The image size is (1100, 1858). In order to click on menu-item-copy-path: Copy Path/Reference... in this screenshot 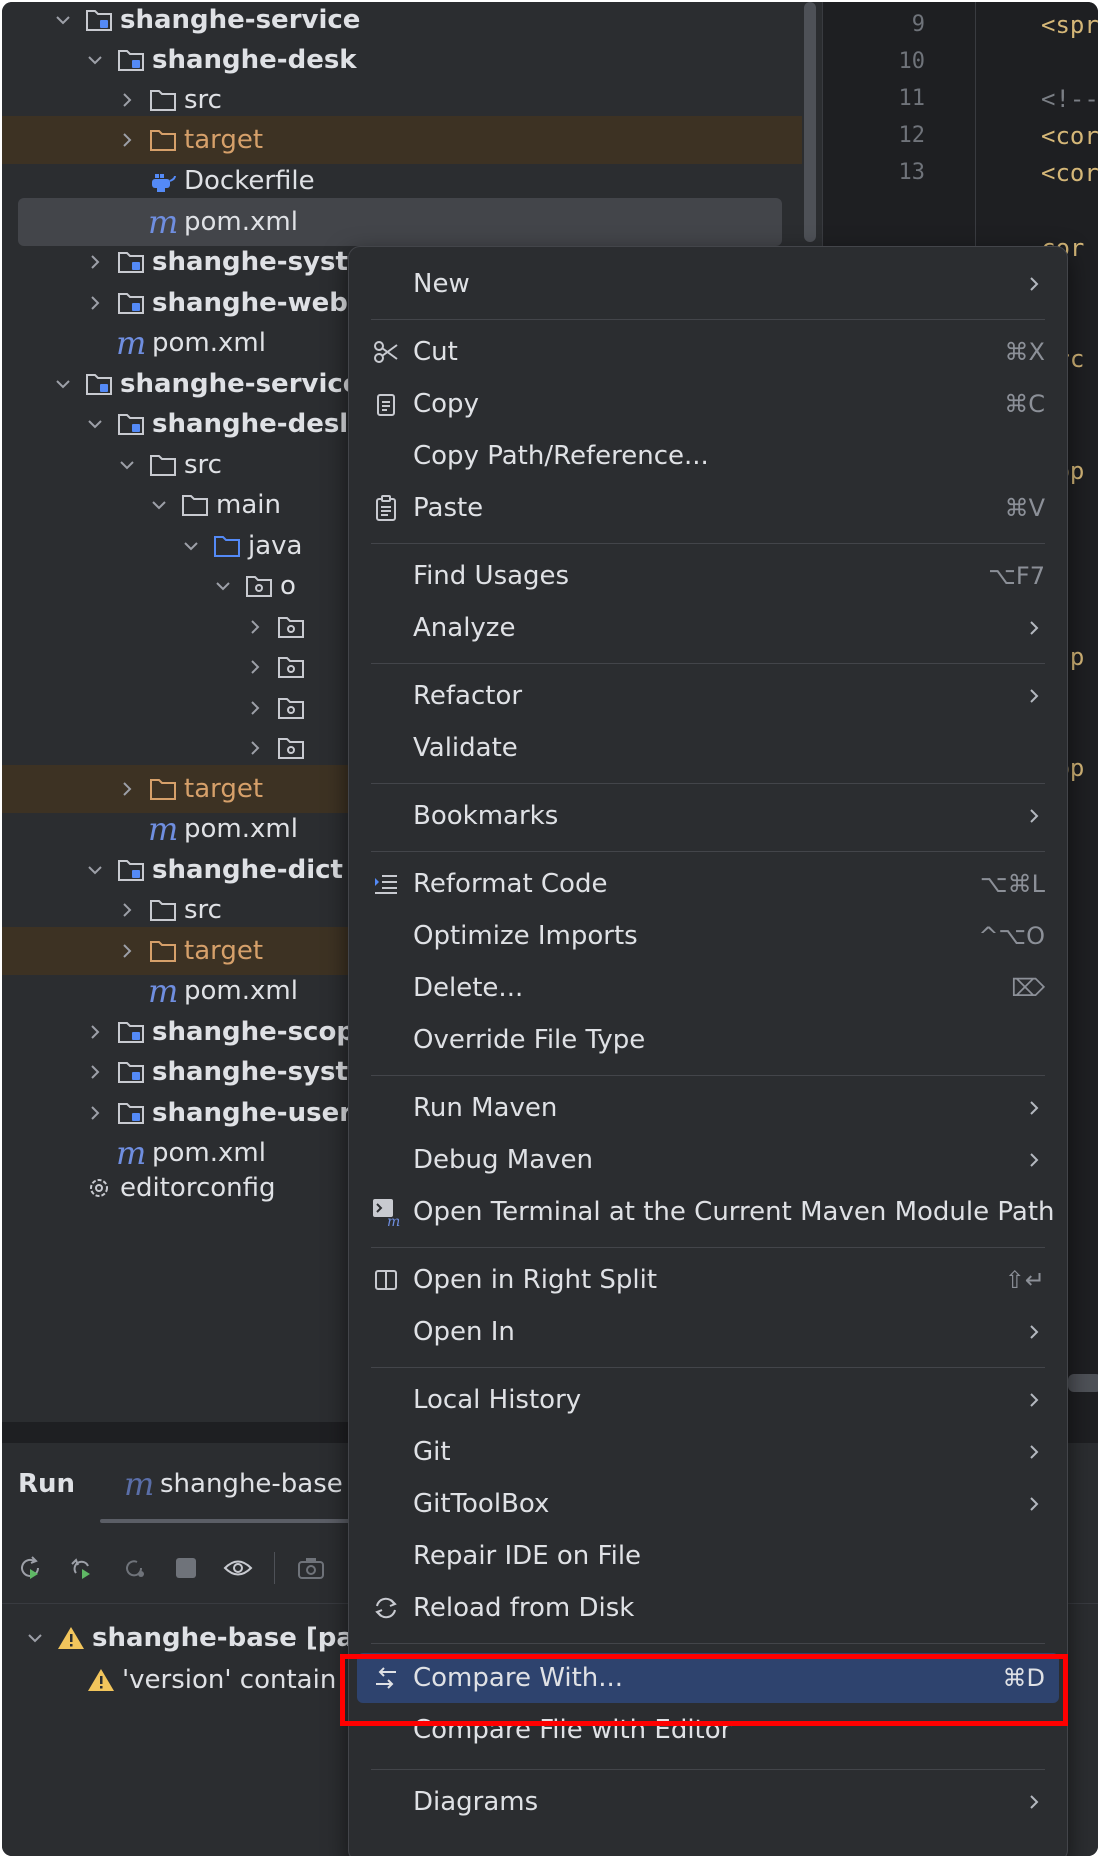, I will do `click(708, 456)`.